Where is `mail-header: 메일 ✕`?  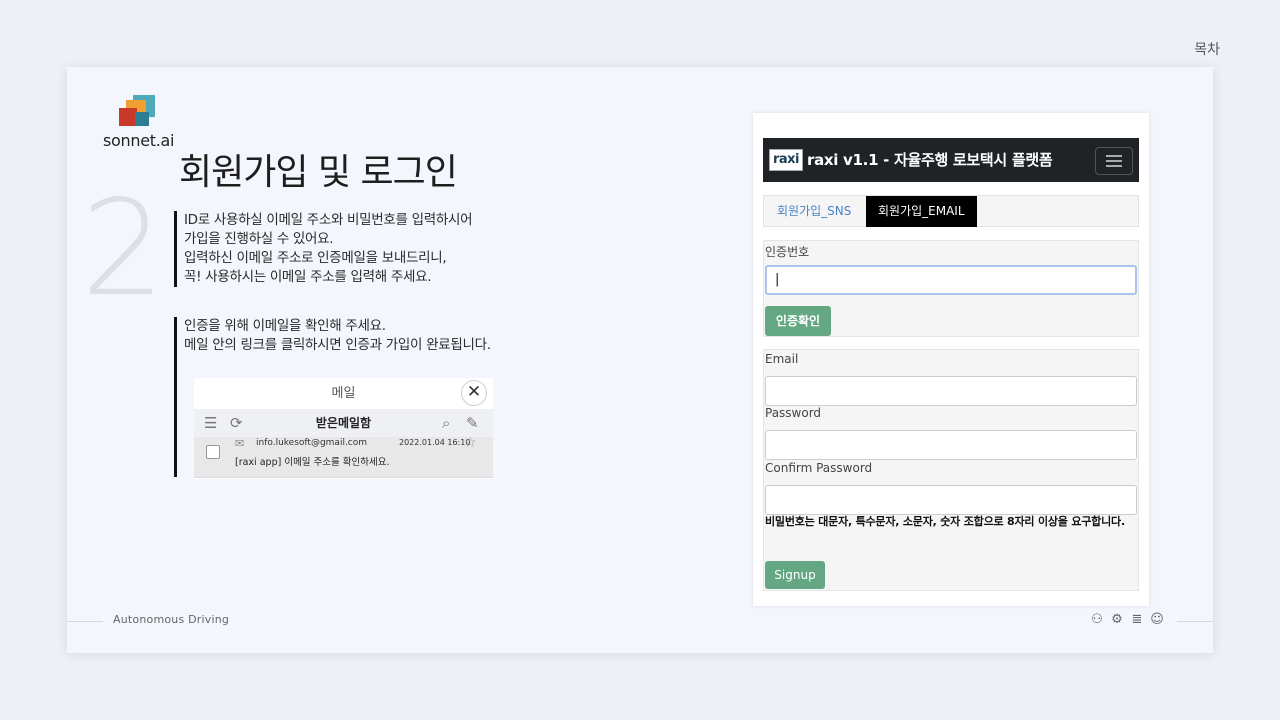
mail-header: 메일 ✕ is located at coordinates (343, 393).